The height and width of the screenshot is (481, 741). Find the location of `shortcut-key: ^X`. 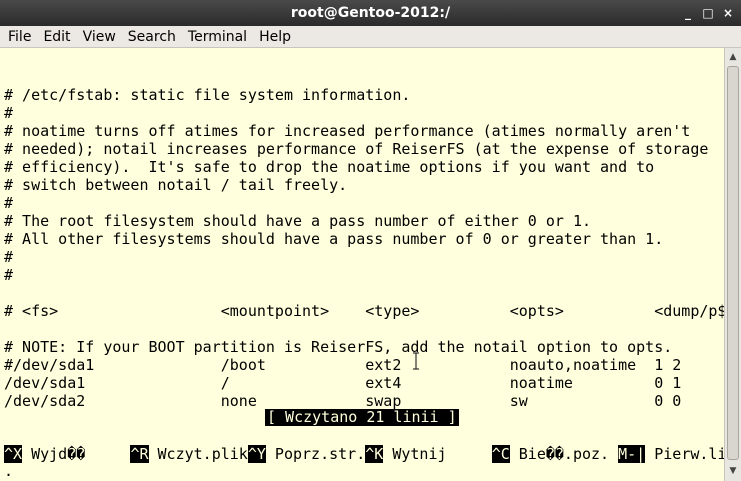

shortcut-key: ^X is located at coordinates (13, 454).